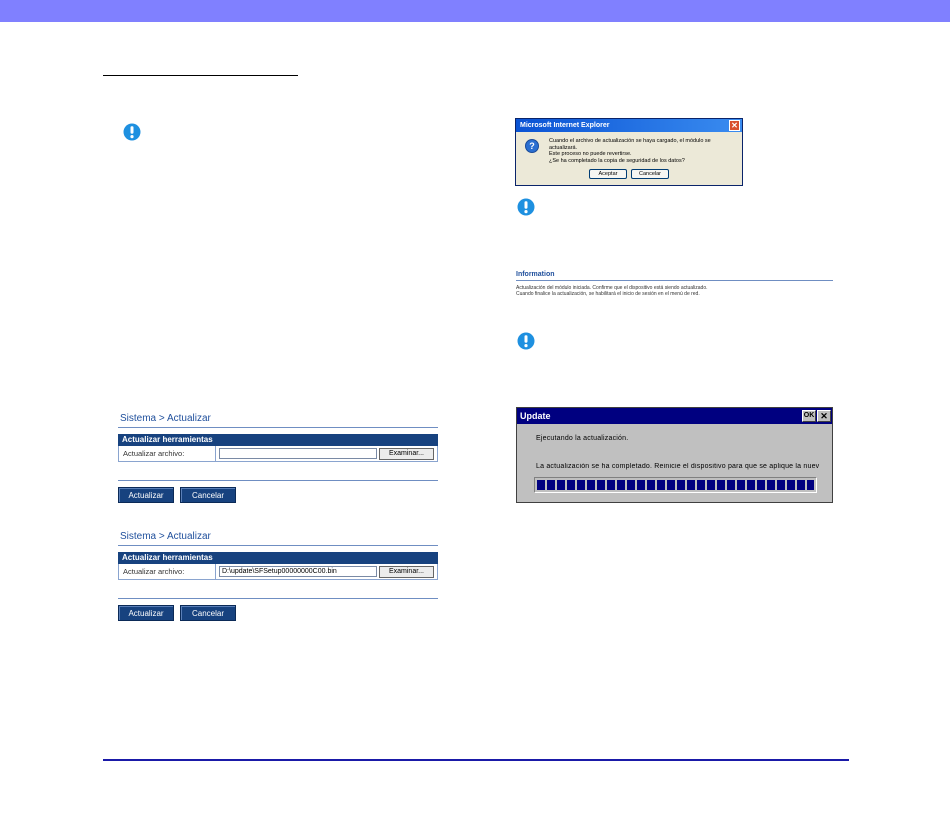 Image resolution: width=950 pixels, height=814 pixels. I want to click on status-running-text: Ejecutando la actualización., so click(582, 438).